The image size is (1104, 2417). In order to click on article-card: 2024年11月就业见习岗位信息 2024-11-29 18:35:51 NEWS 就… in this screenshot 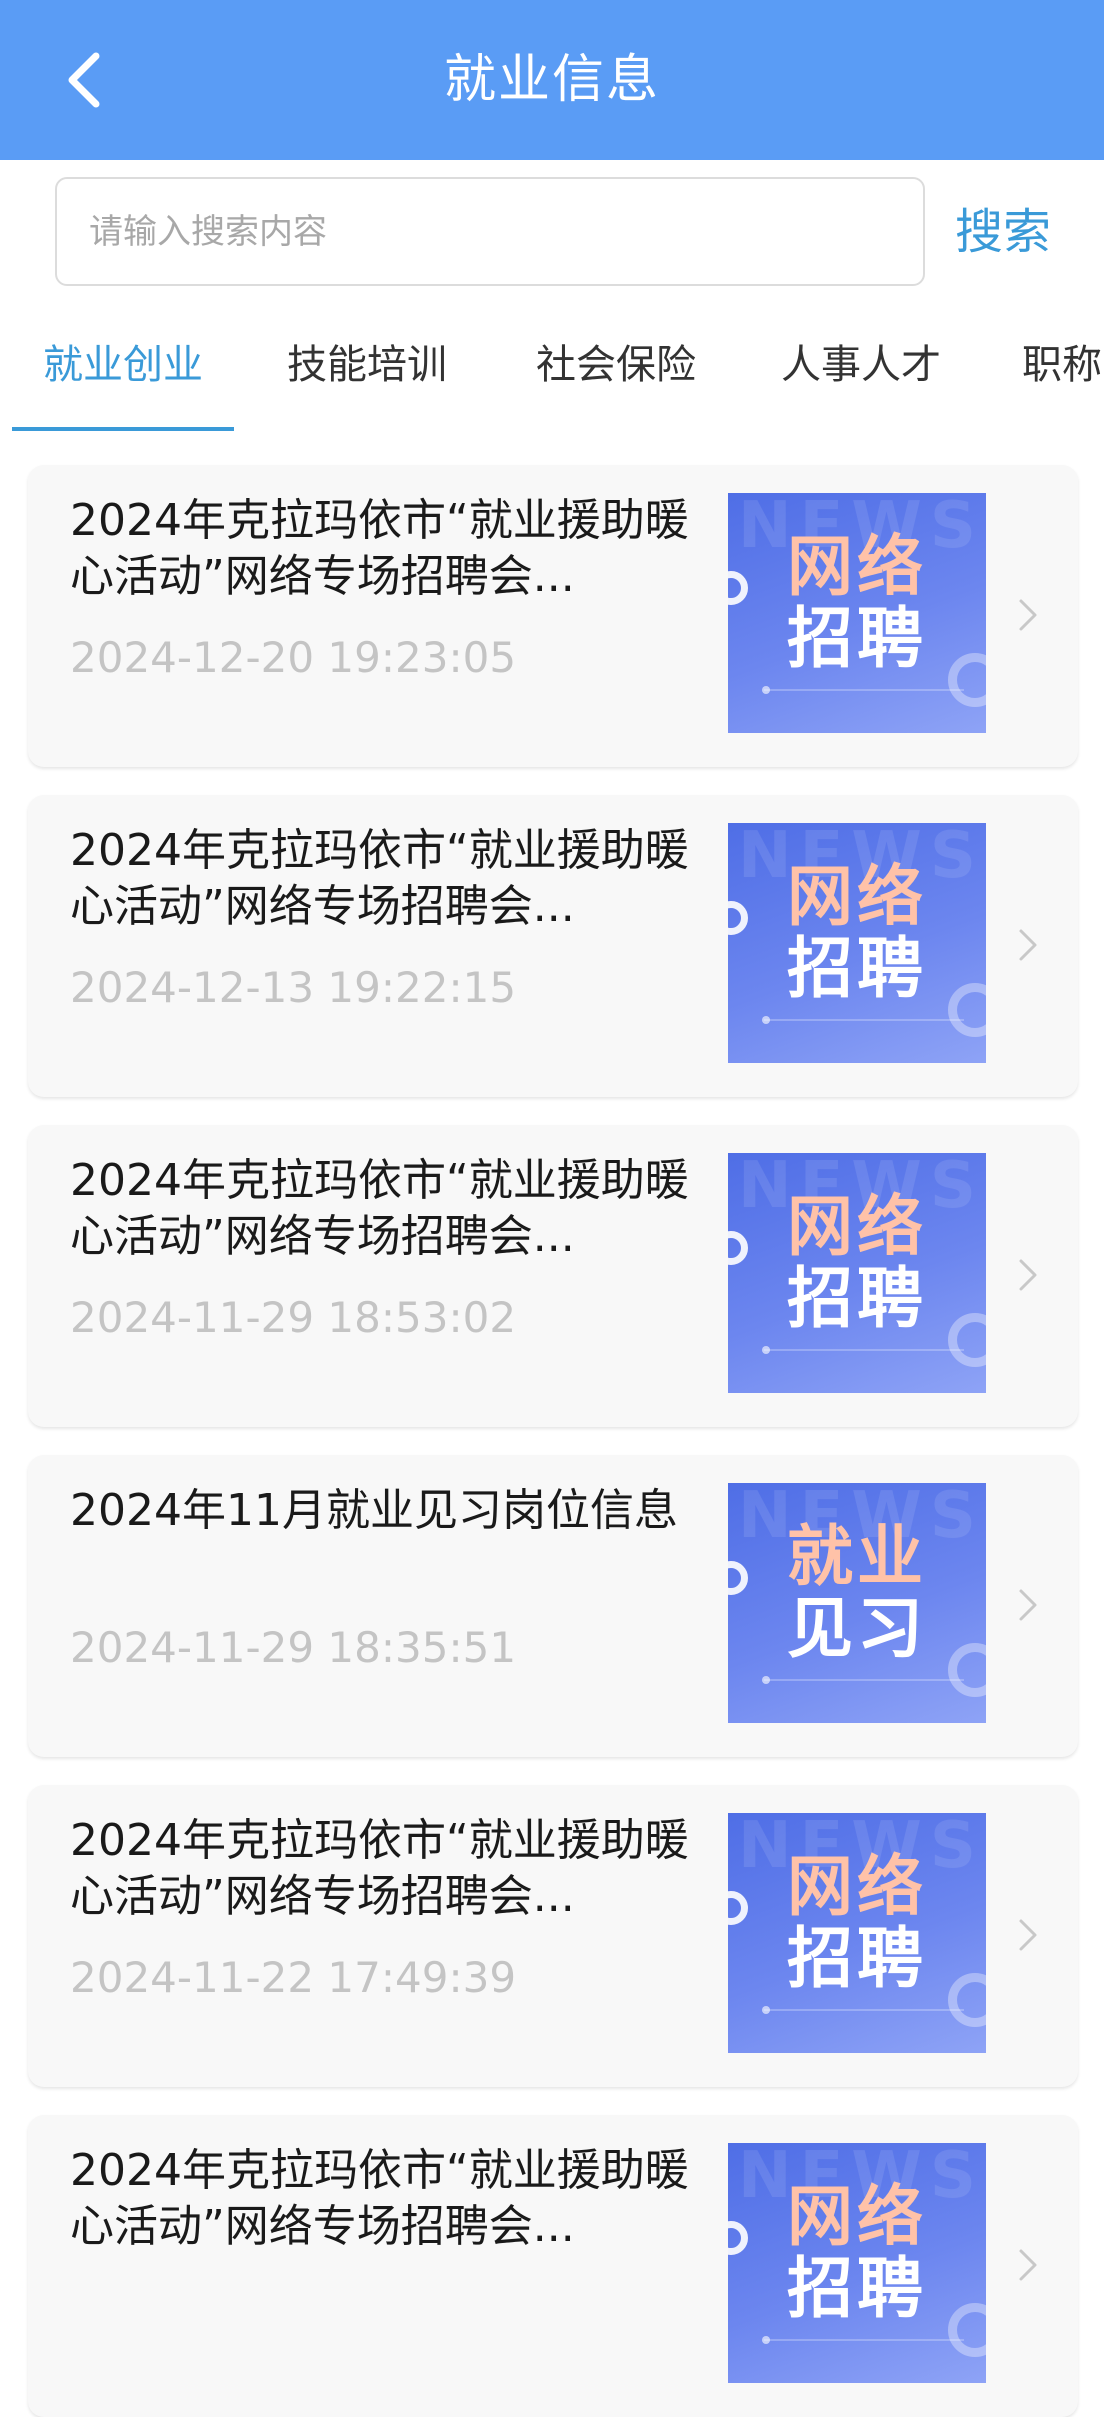, I will do `click(553, 1606)`.